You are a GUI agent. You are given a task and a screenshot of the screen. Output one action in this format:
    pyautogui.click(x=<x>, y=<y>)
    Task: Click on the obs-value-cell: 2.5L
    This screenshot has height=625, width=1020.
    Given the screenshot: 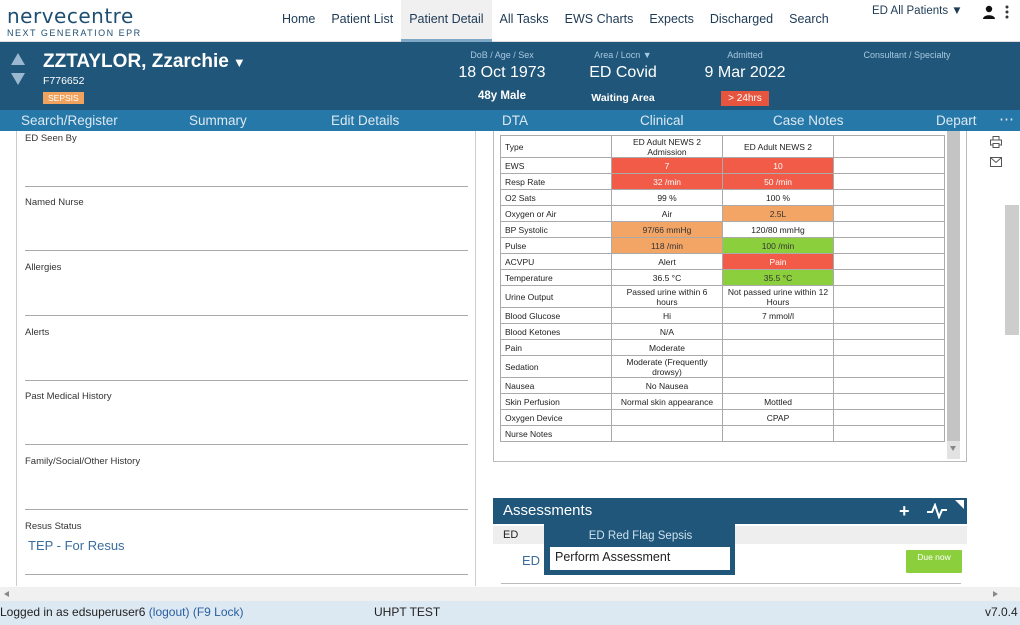 What is the action you would take?
    pyautogui.click(x=778, y=213)
    